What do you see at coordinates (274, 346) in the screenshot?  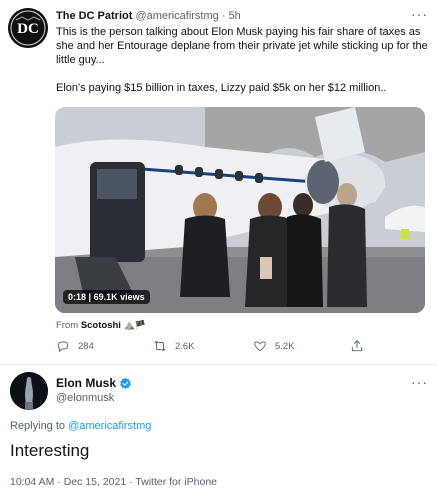 I see `like-button: 5.2K` at bounding box center [274, 346].